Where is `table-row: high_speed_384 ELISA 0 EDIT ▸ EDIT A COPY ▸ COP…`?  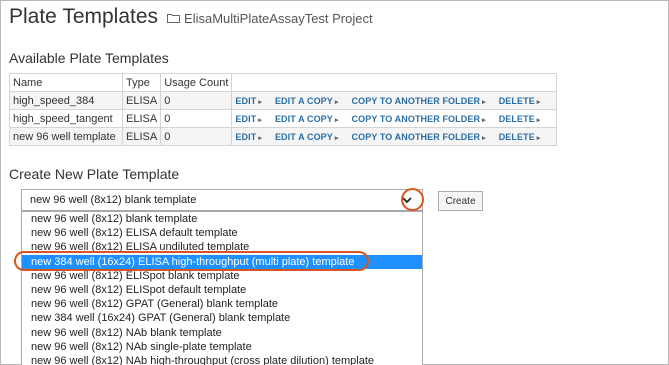 table-row: high_speed_384 ELISA 0 EDIT ▸ EDIT A COPY ▸ COP… is located at coordinates (283, 100).